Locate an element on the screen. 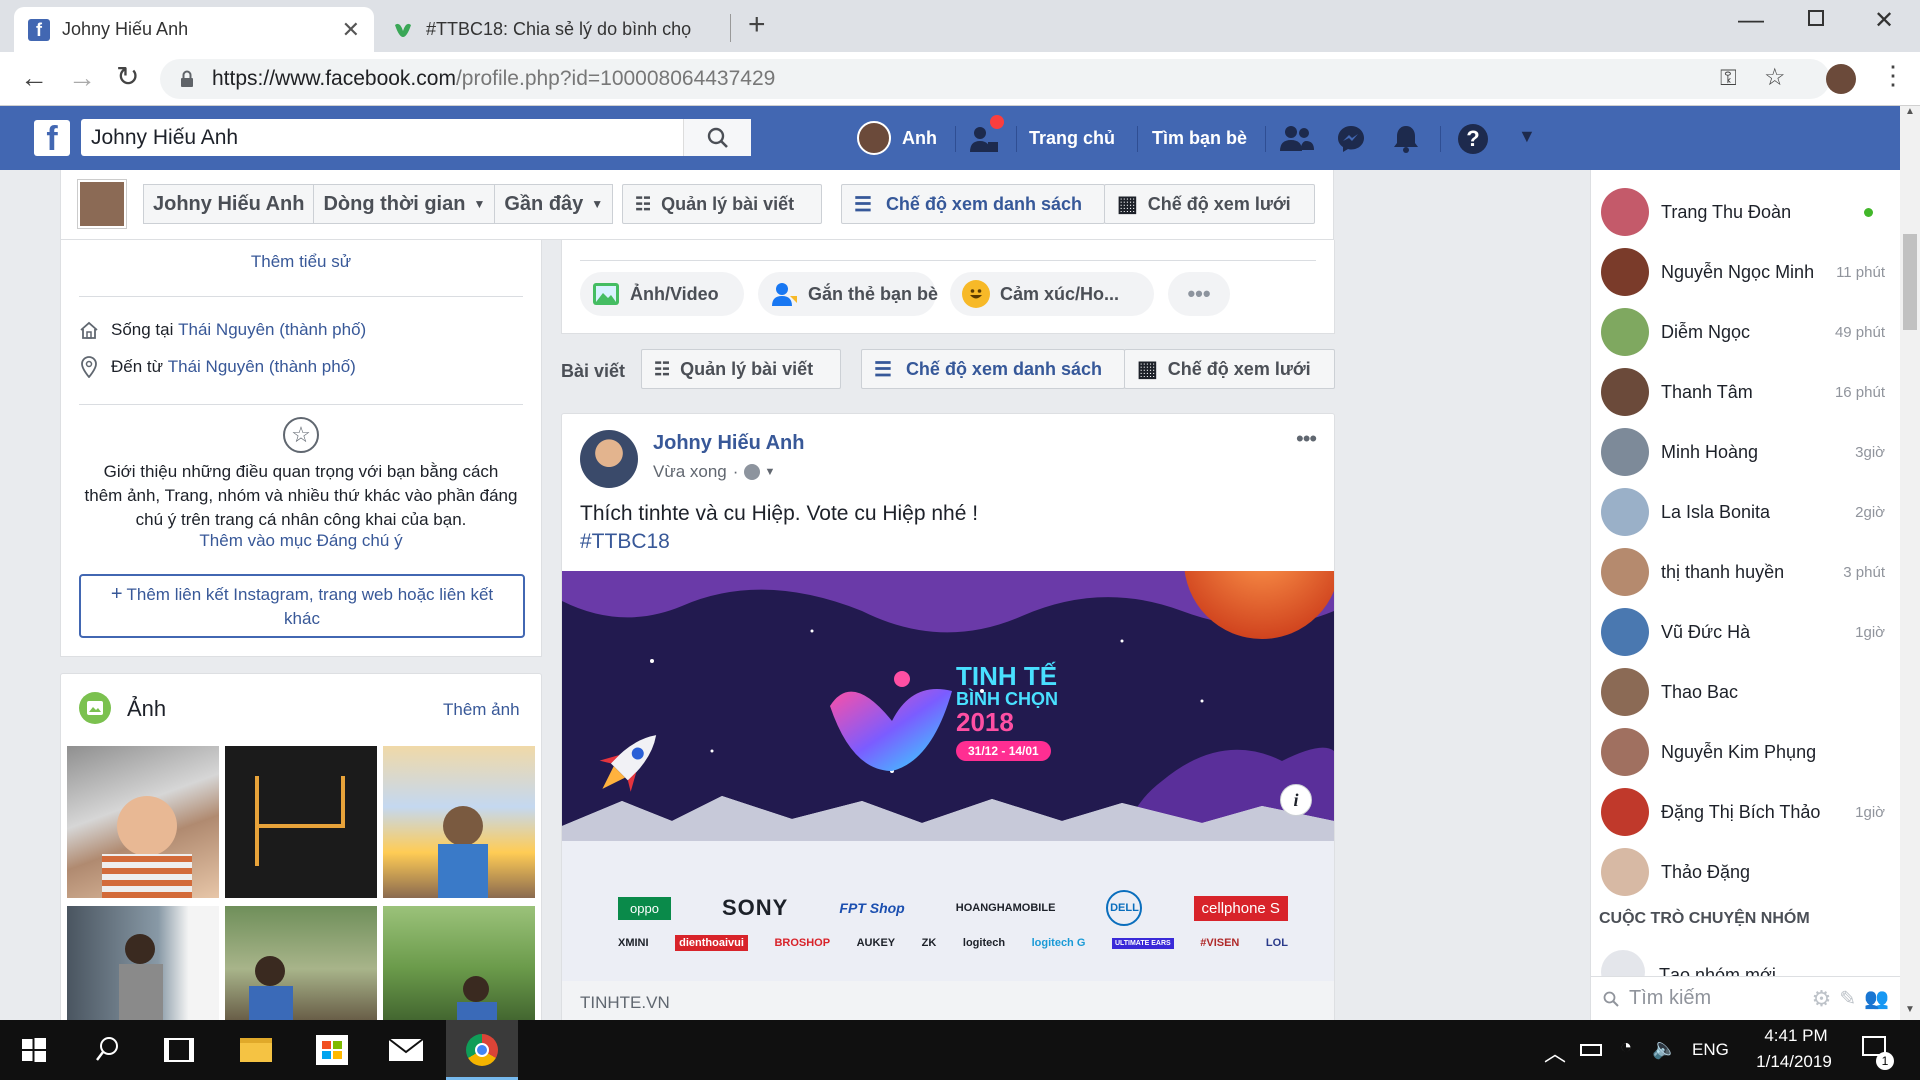 Image resolution: width=1920 pixels, height=1080 pixels. list-view-button: ☰ Chế độ xem danh sách is located at coordinates (973, 204).